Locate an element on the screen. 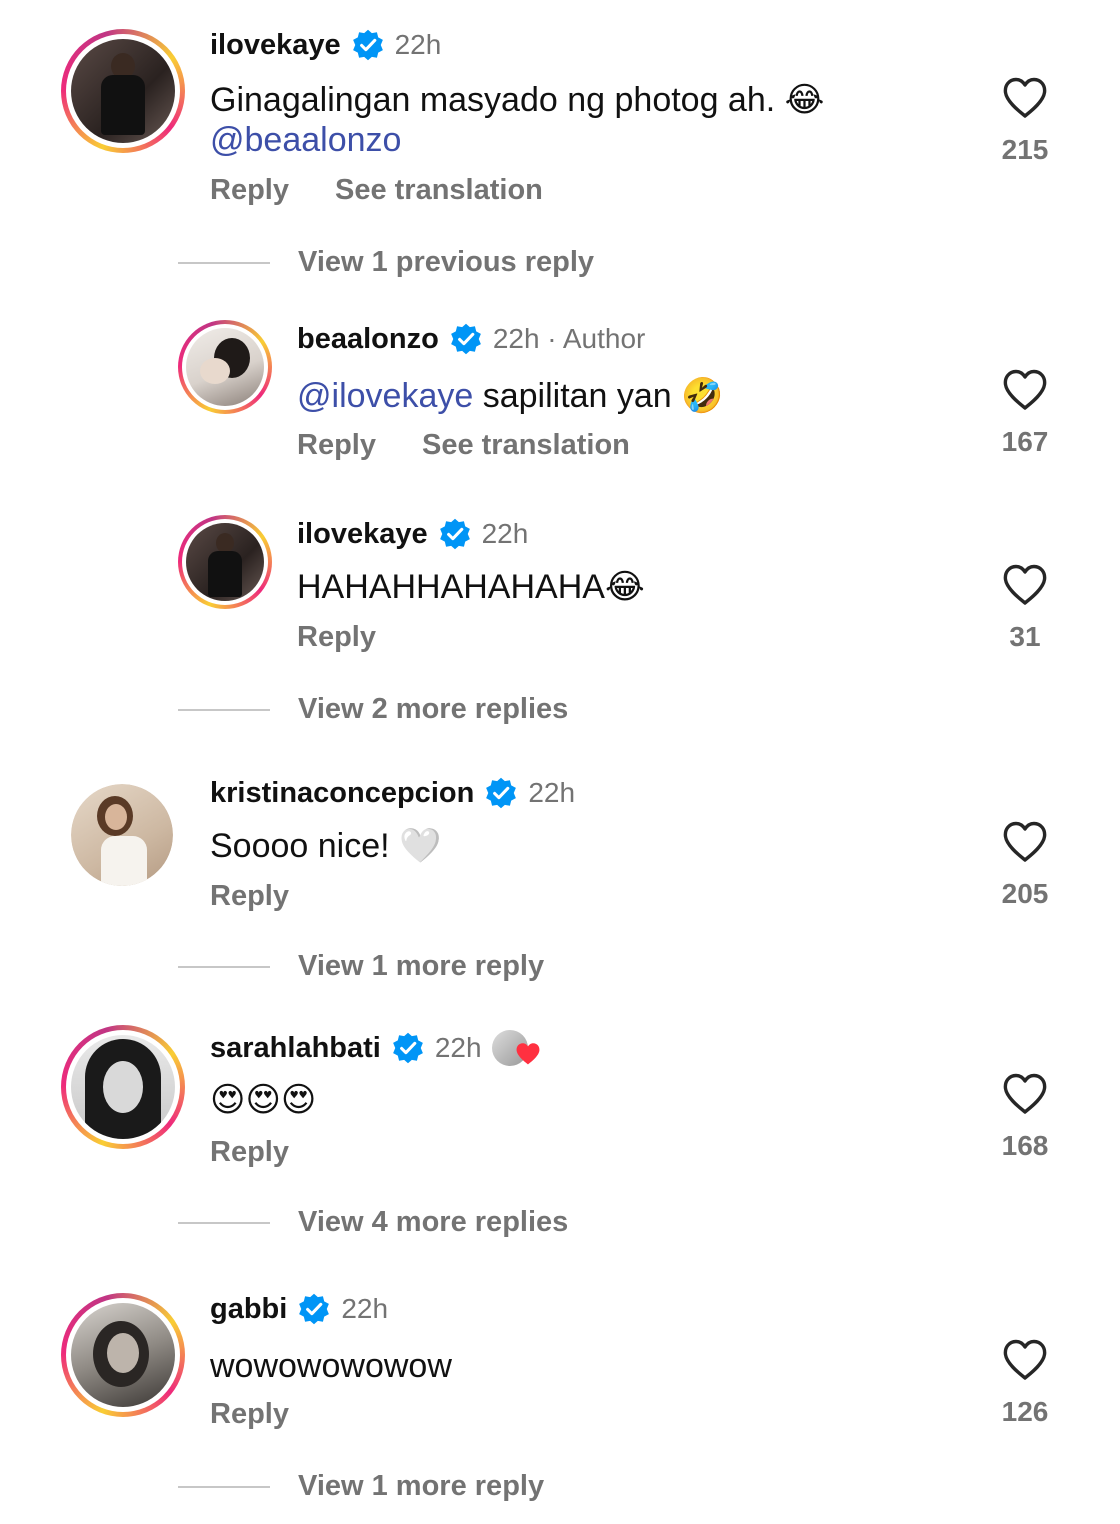 This screenshot has width=1120, height=1524. mention-link: @ilovekaye is located at coordinates (385, 396).